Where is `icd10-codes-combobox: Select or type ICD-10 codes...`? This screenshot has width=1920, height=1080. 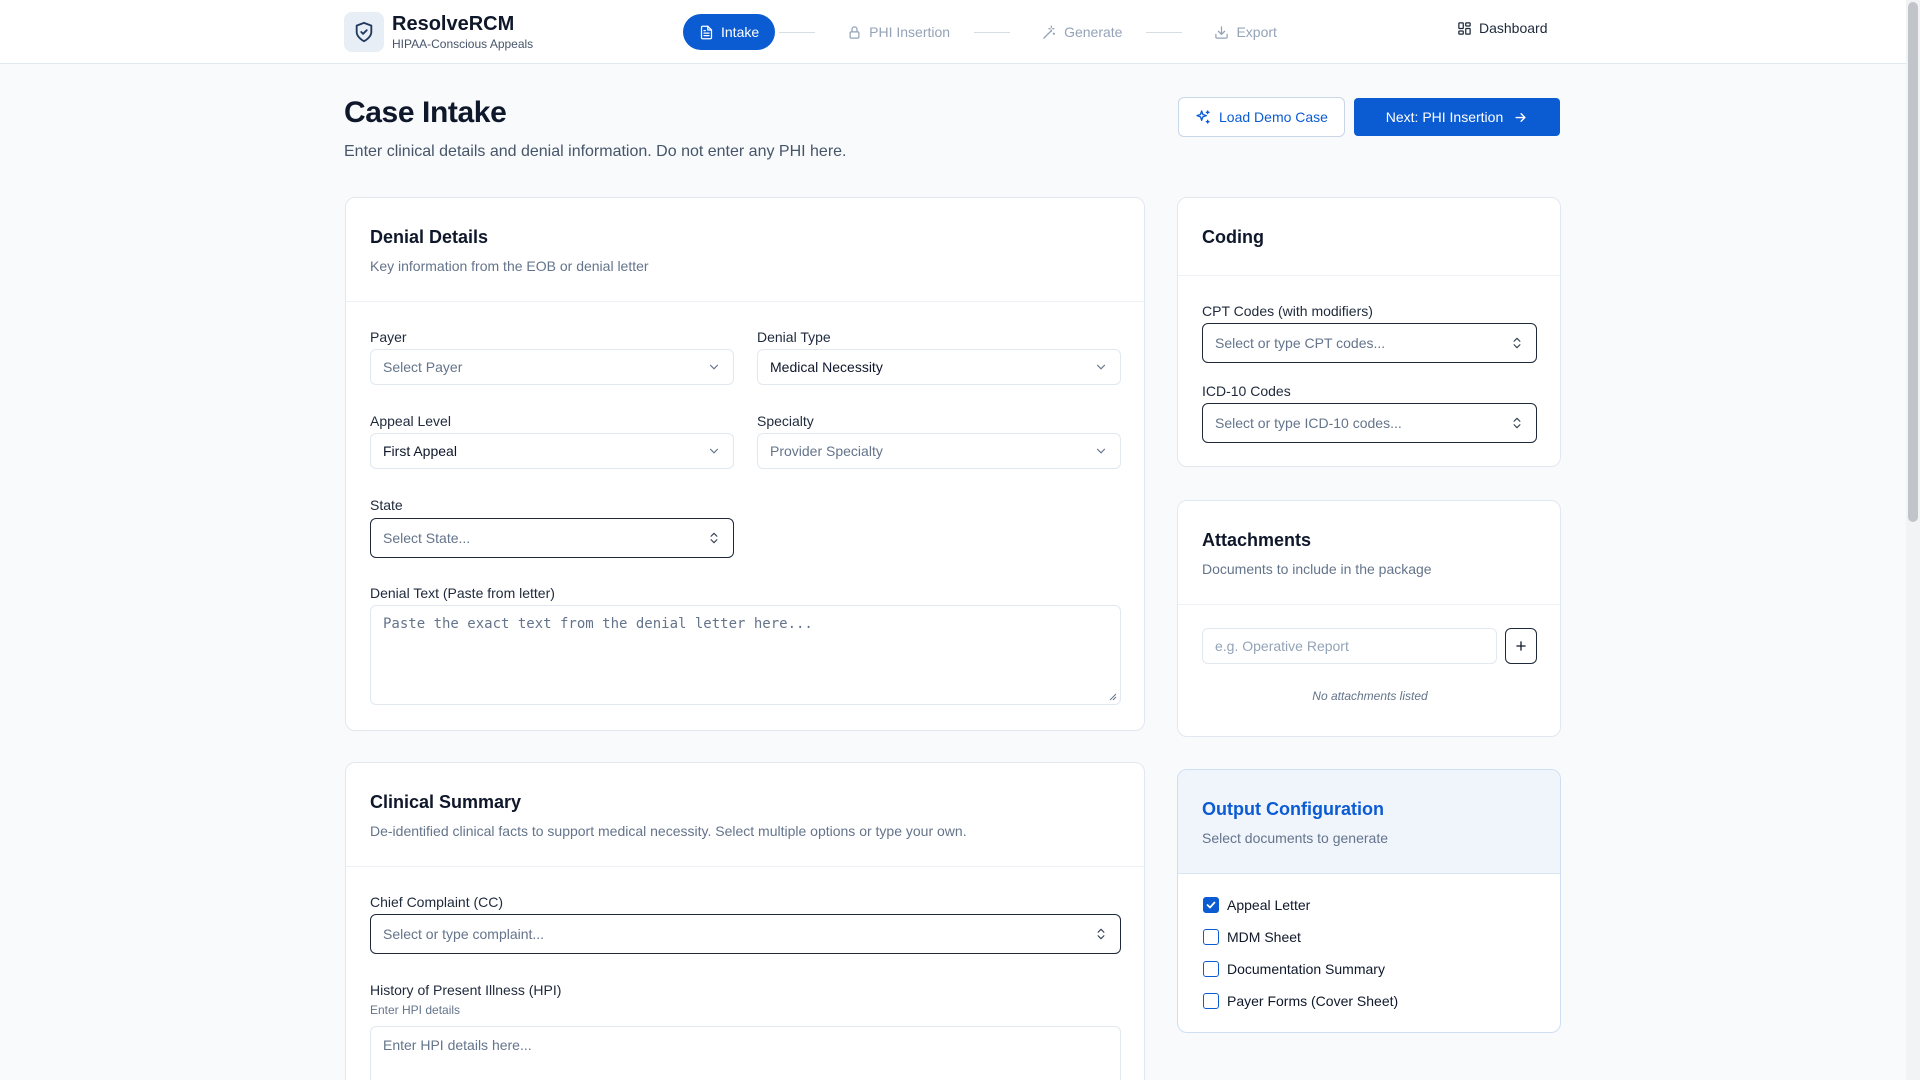 icd10-codes-combobox: Select or type ICD-10 codes... is located at coordinates (1369, 423).